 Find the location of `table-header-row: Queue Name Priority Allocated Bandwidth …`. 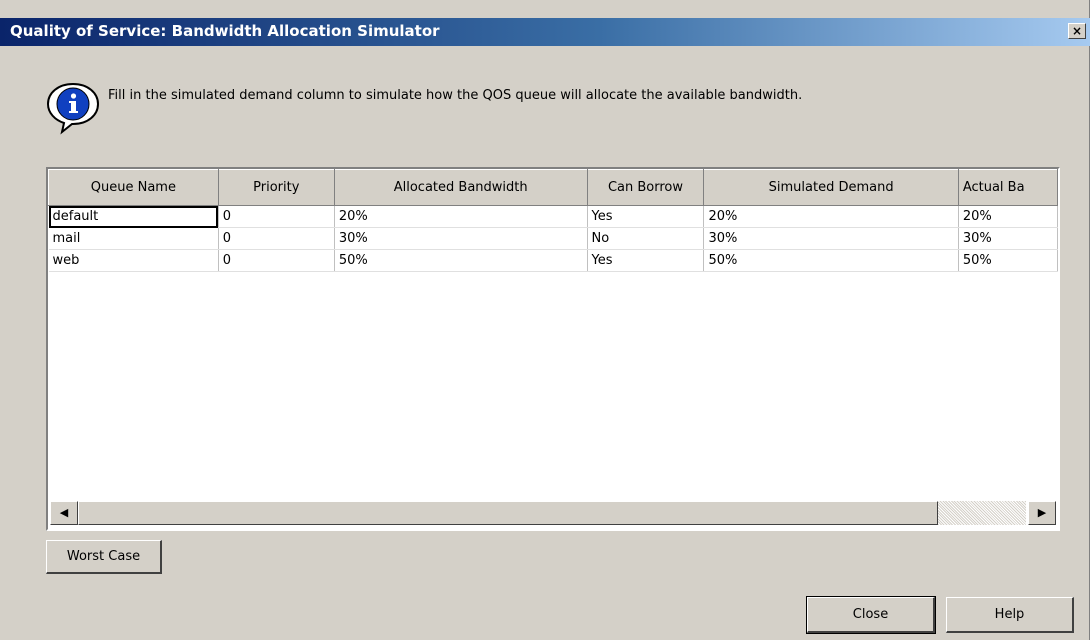

table-header-row: Queue Name Priority Allocated Bandwidth … is located at coordinates (553, 187).